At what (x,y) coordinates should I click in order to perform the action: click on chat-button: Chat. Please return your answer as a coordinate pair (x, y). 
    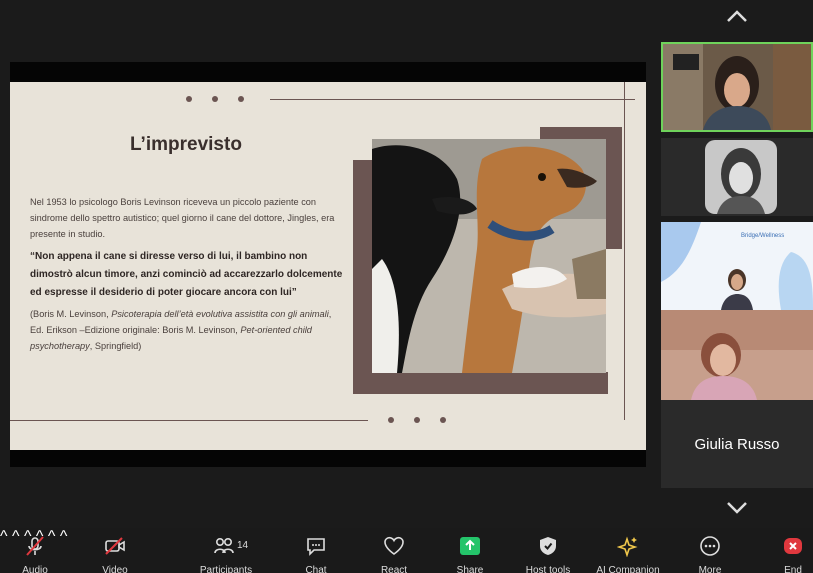
    Looking at the image, I should click on (316, 550).